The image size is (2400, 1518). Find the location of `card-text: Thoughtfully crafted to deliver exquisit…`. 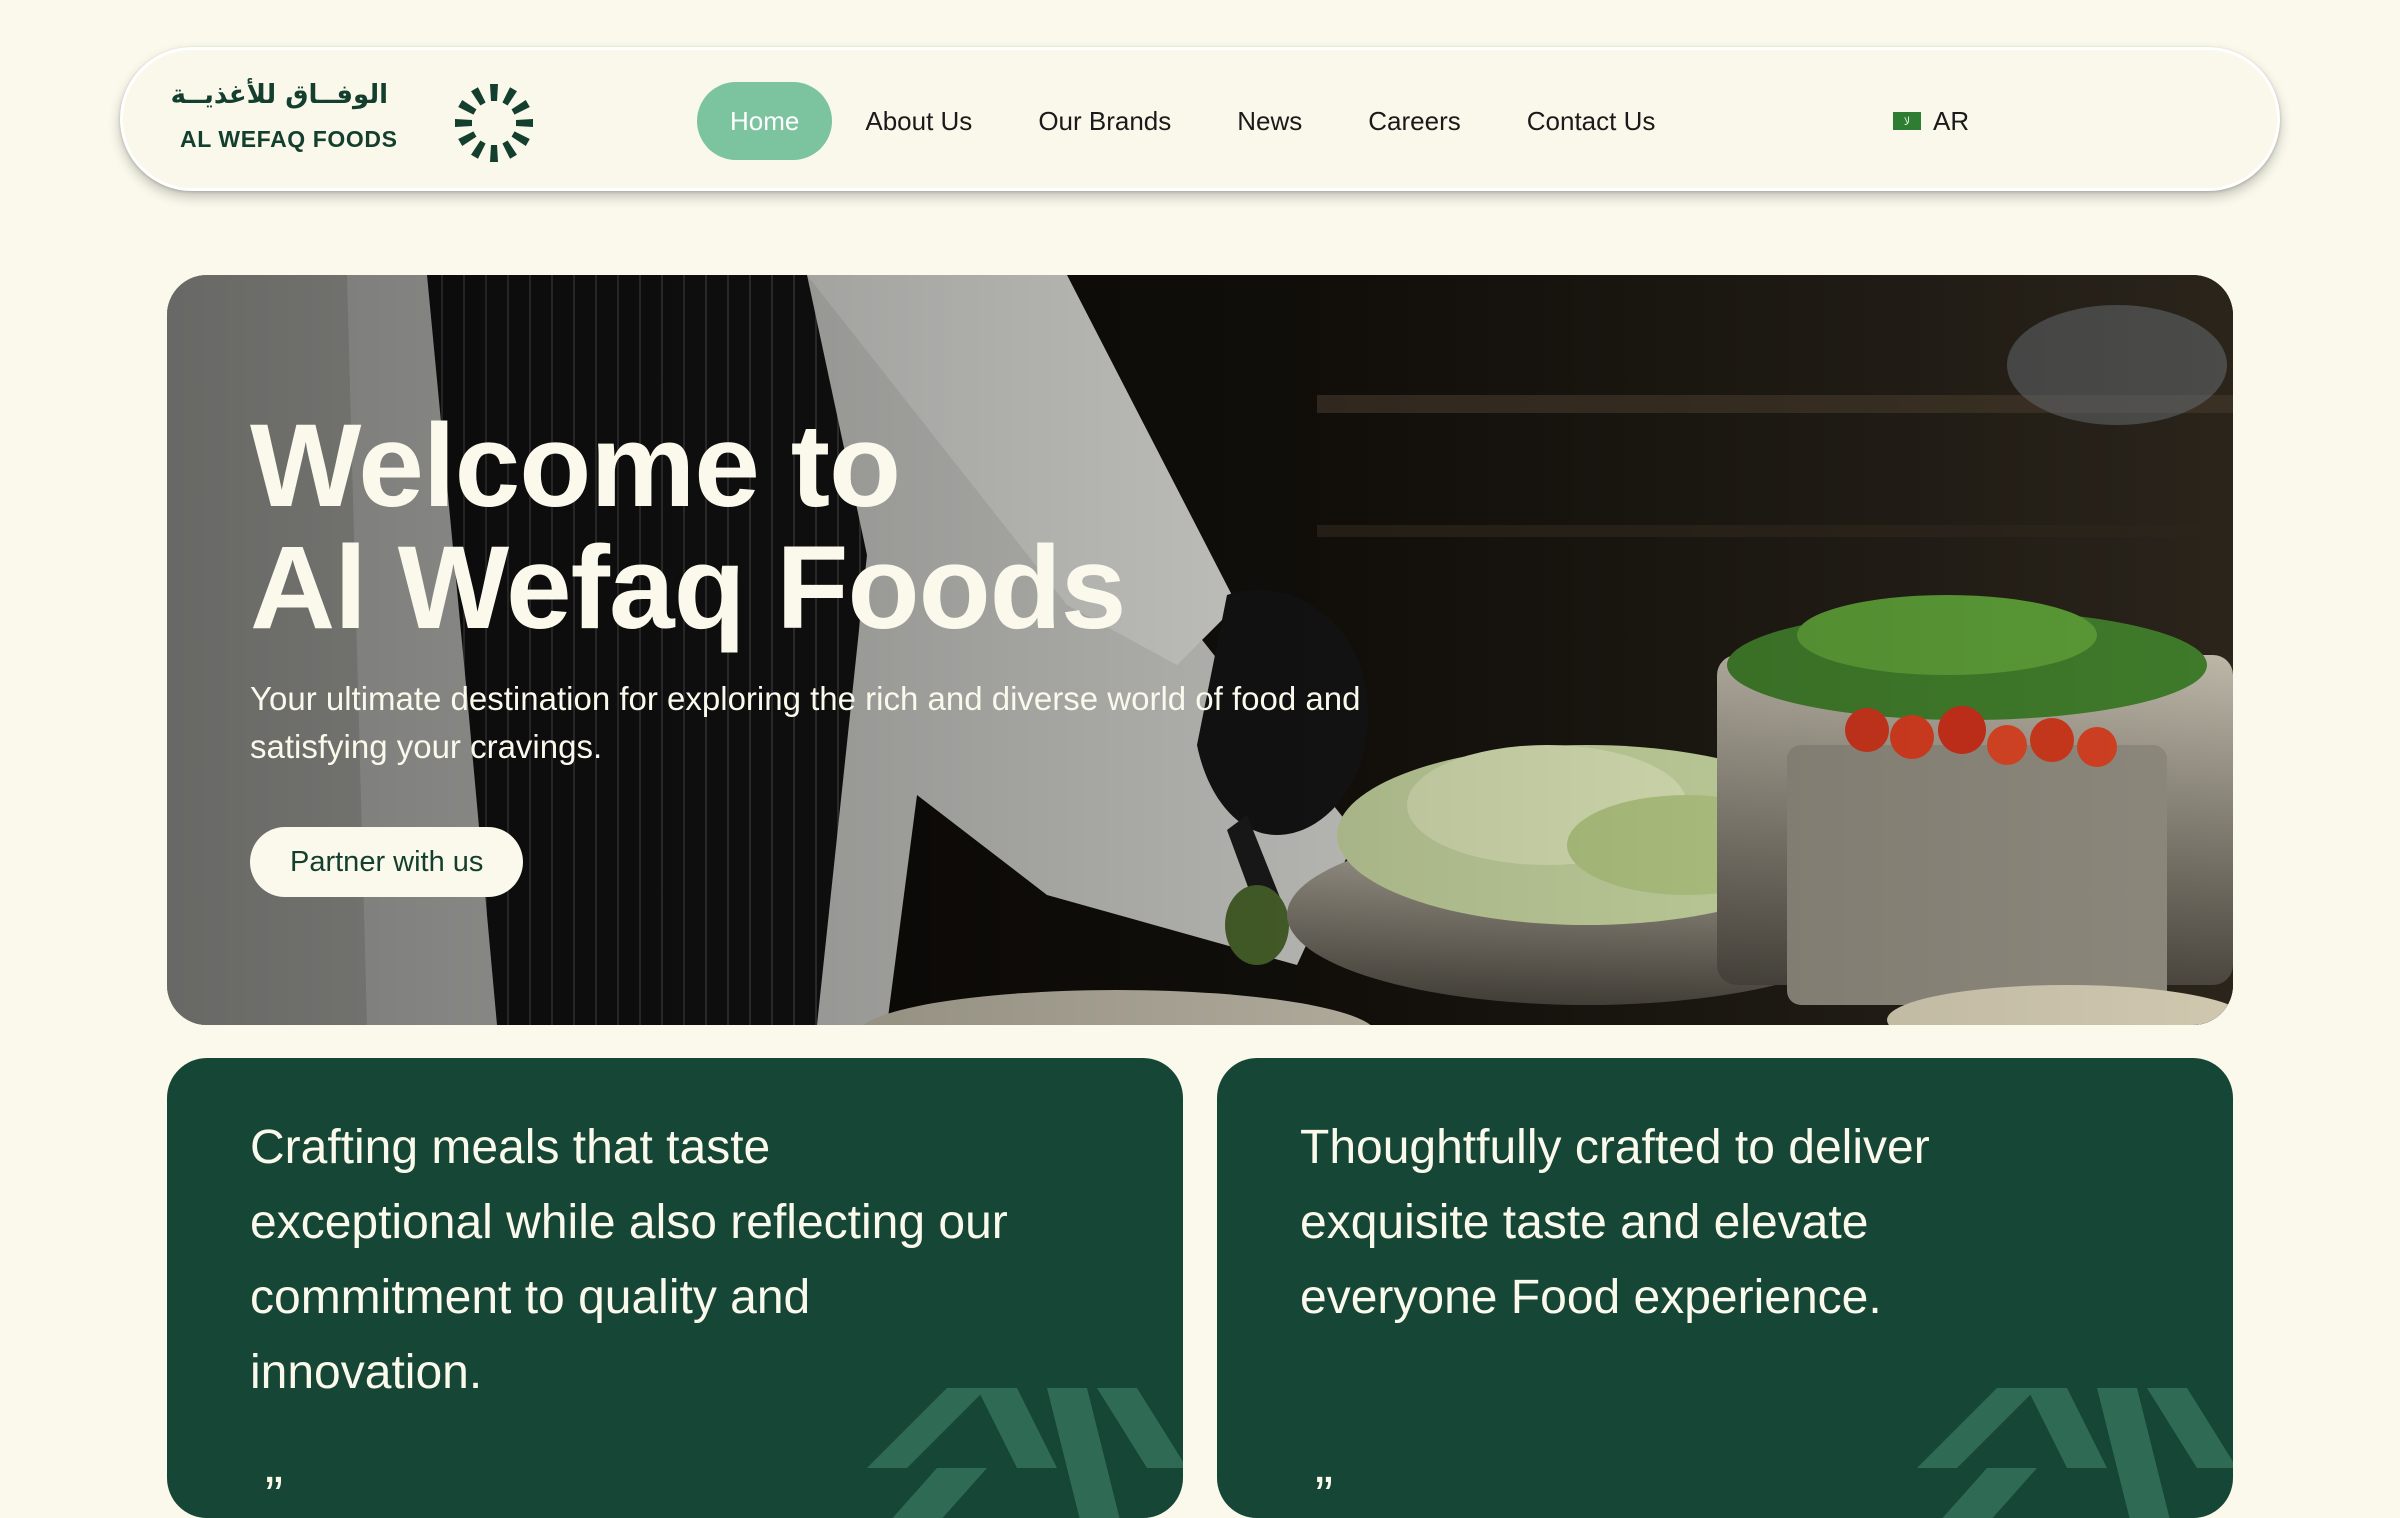

card-text: Thoughtfully crafted to deliver exquisit… is located at coordinates (1615, 1222).